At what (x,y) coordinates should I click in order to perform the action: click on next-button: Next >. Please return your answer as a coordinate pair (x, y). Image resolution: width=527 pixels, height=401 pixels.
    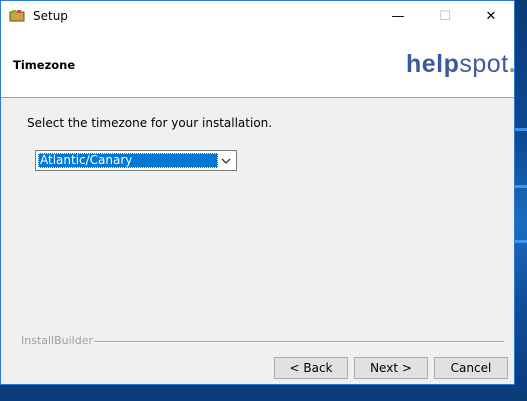
    Looking at the image, I should click on (391, 368).